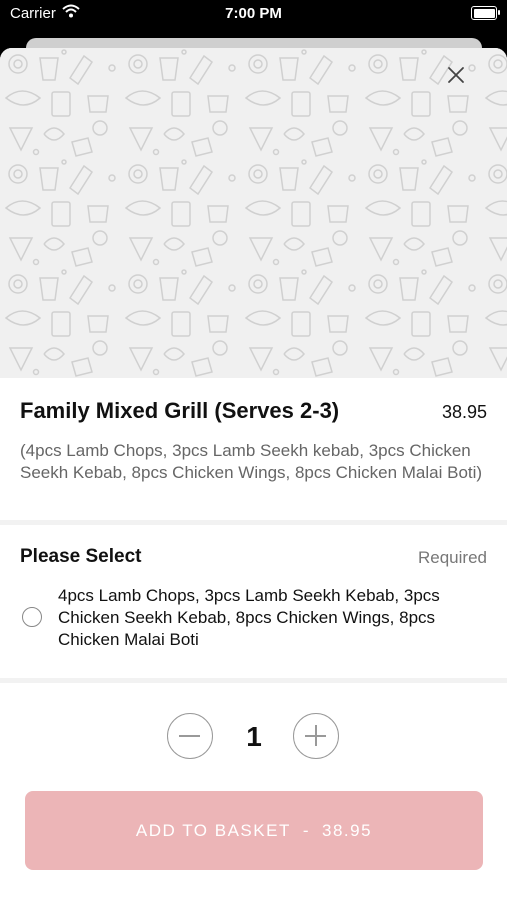 The width and height of the screenshot is (507, 900). Describe the element at coordinates (452, 557) in the screenshot. I see `required-label: Required` at that location.